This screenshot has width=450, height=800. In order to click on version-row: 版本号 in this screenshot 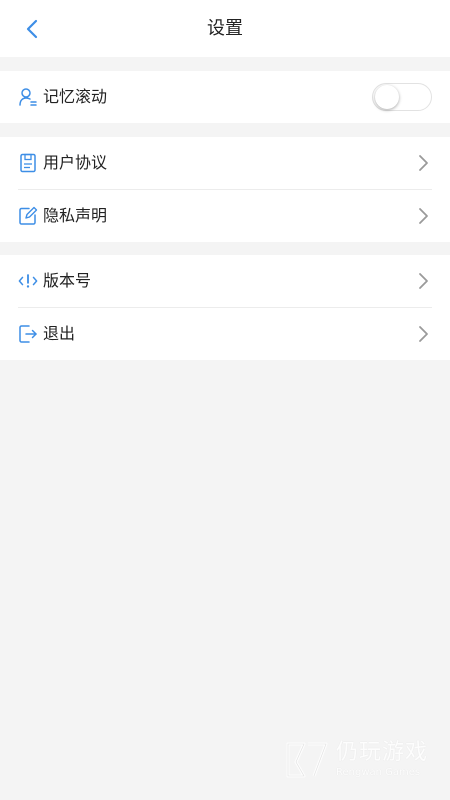, I will do `click(225, 281)`.